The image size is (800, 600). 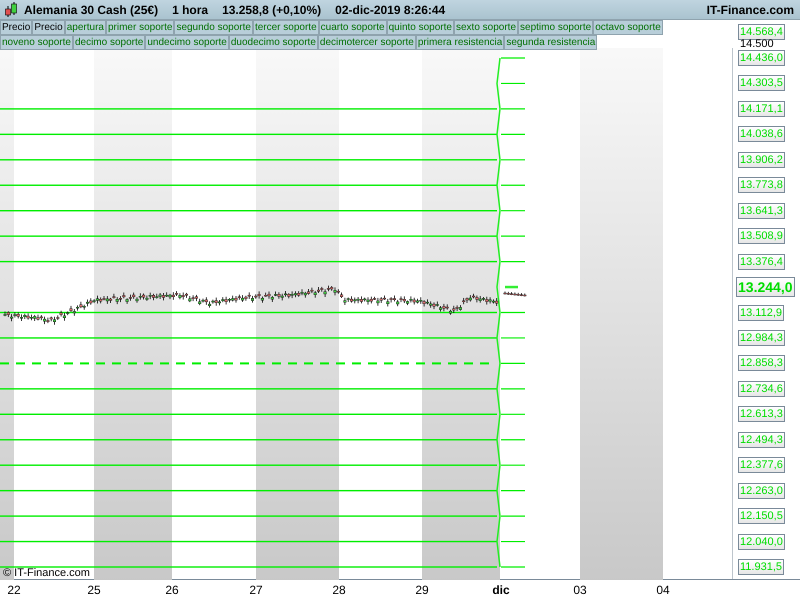 I want to click on legend-item: duodecimo soporte, so click(x=273, y=42).